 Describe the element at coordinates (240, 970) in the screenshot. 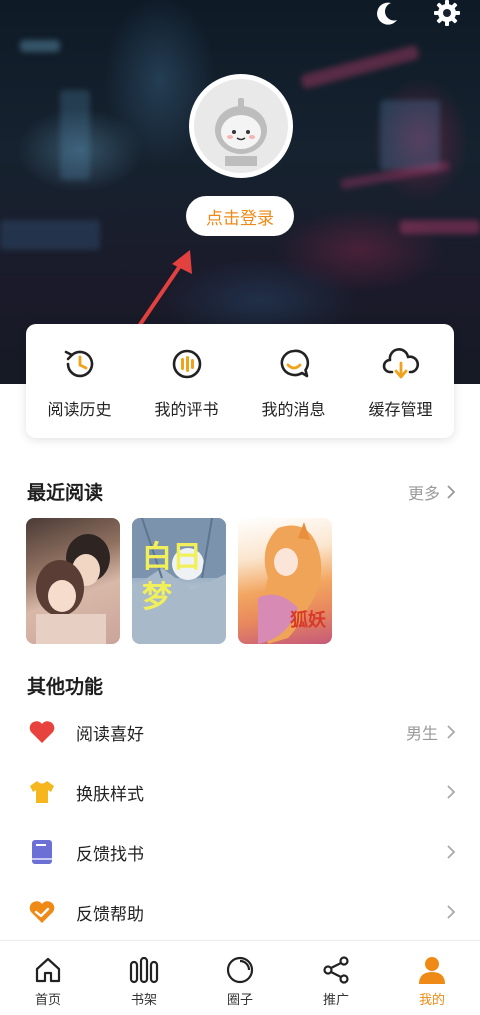

I see `circle-icon` at that location.